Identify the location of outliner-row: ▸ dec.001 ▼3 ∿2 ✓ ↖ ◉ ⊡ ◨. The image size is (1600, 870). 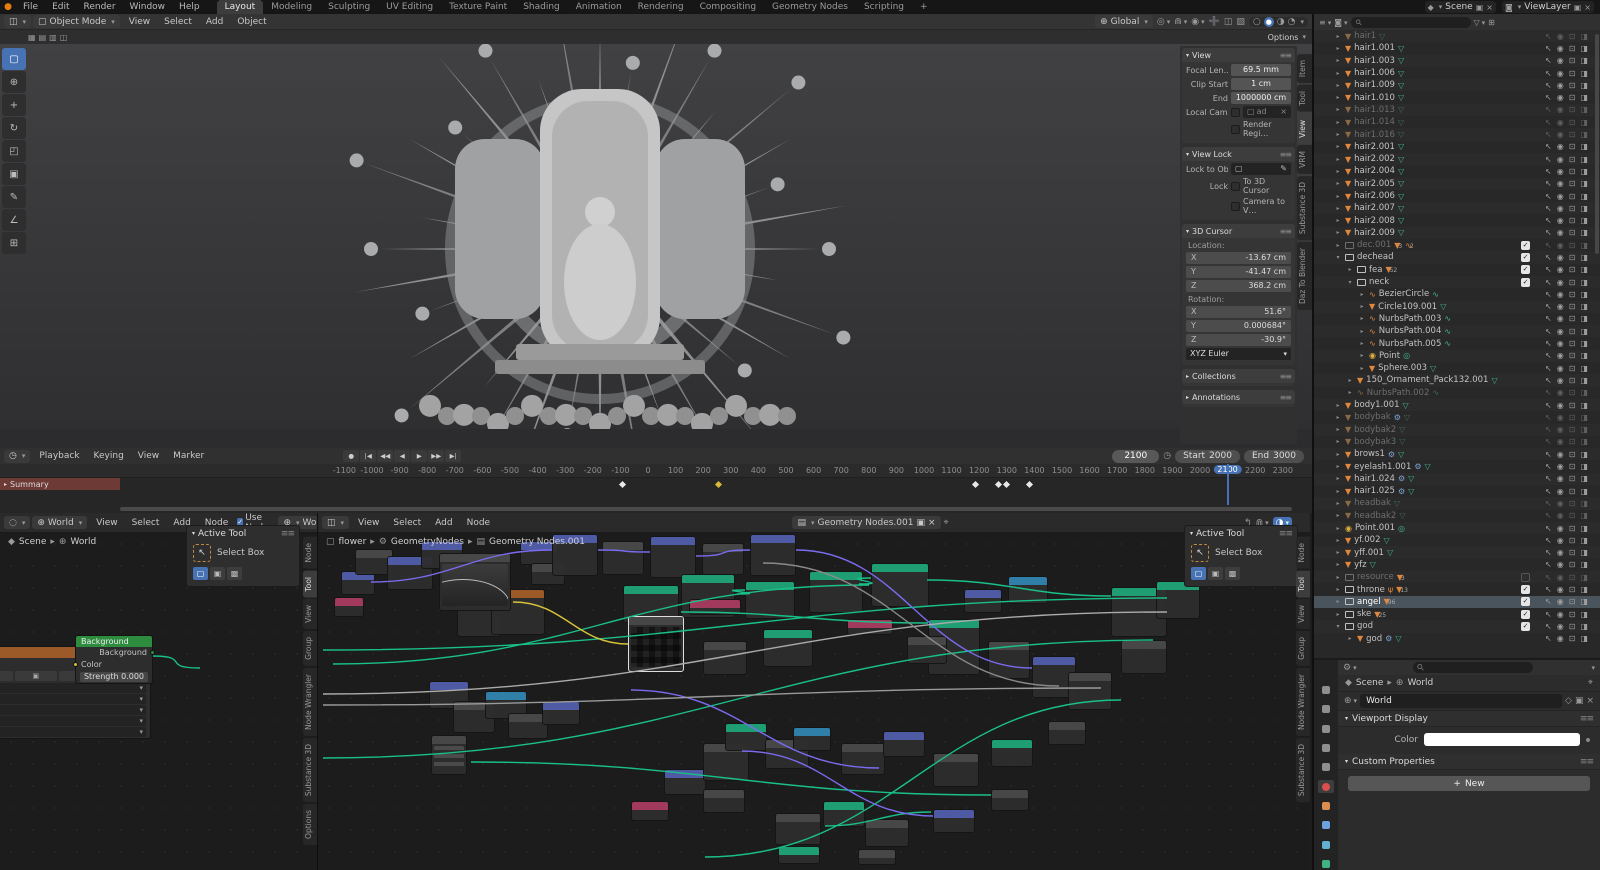
(1457, 245).